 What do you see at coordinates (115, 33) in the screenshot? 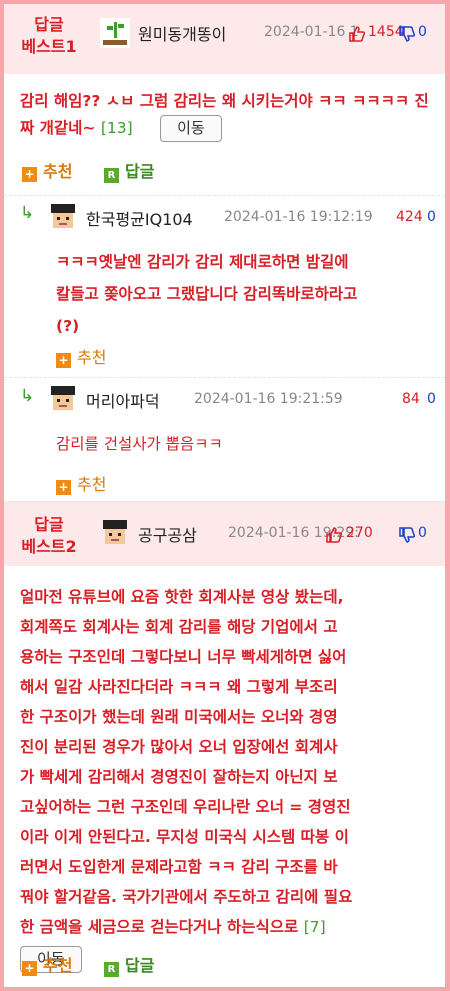
I see `sprout-avatar-icon` at bounding box center [115, 33].